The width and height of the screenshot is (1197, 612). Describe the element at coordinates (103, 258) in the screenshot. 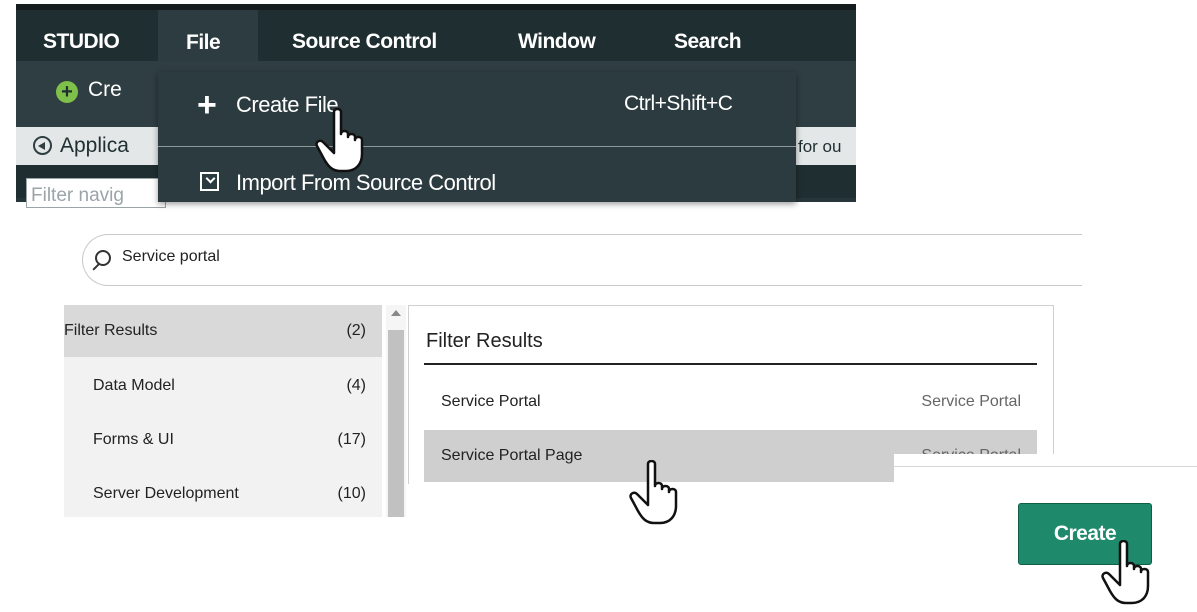

I see `search-icon` at that location.